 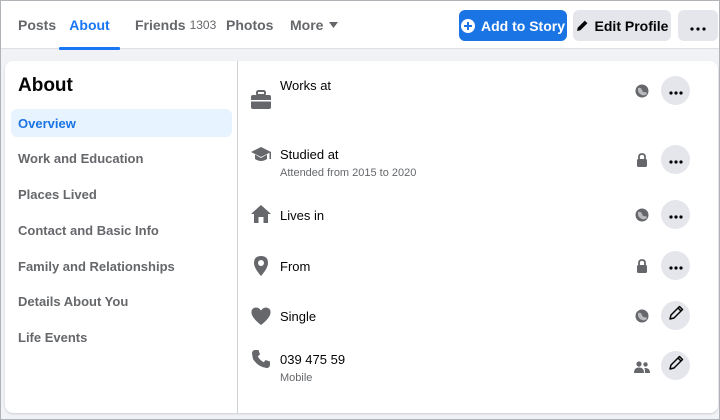 What do you see at coordinates (81, 158) in the screenshot?
I see `sidebar-item-label: Work and Education` at bounding box center [81, 158].